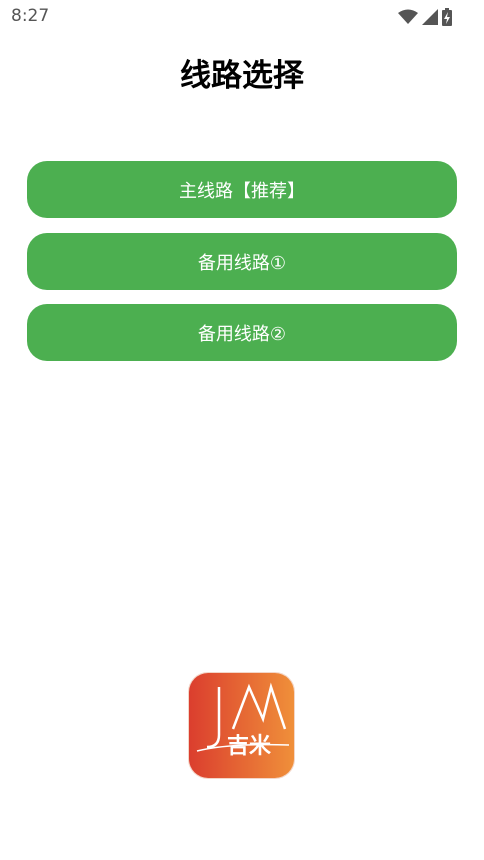 This screenshot has height=860, width=484. What do you see at coordinates (408, 17) in the screenshot?
I see `wifi-icon` at bounding box center [408, 17].